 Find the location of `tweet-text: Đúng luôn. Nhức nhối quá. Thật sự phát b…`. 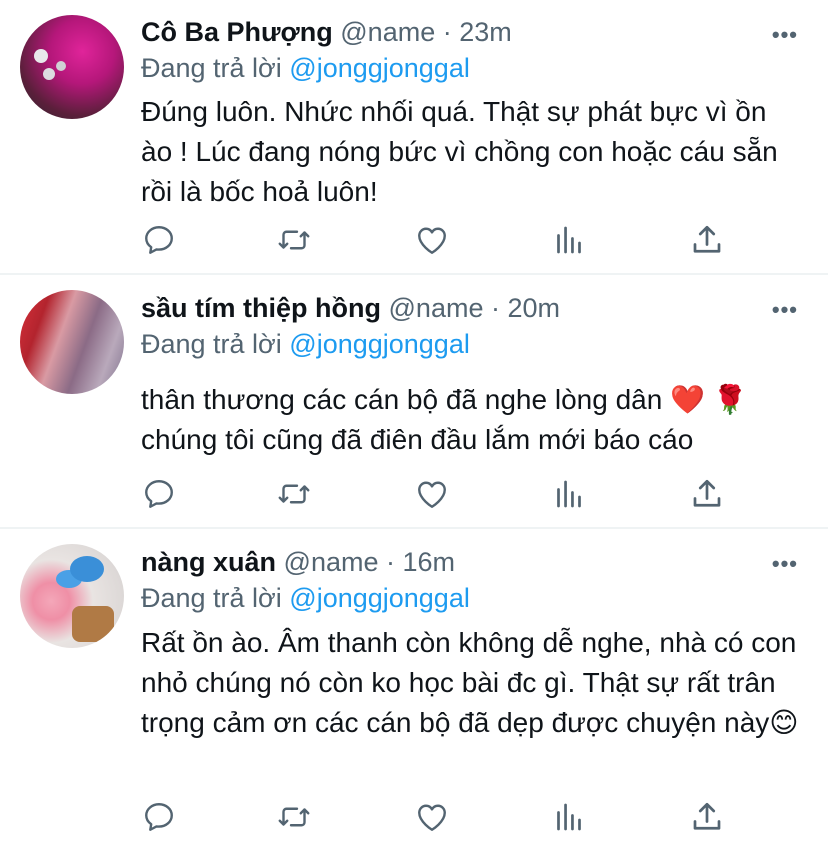

tweet-text: Đúng luôn. Nhức nhối quá. Thật sự phát b… is located at coordinates (463, 151).